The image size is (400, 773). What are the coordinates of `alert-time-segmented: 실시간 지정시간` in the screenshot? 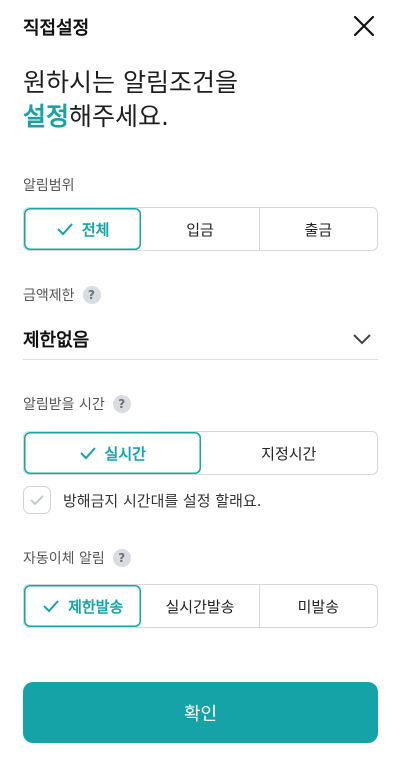 It's located at (200, 453).